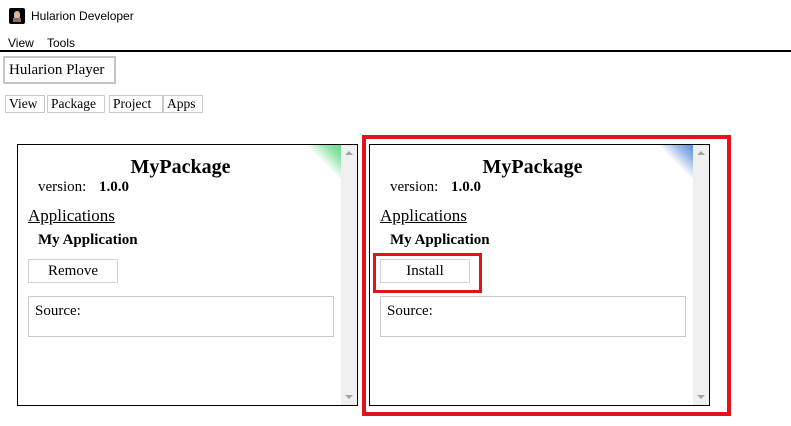 Image resolution: width=791 pixels, height=426 pixels. I want to click on tab-apps: Apps, so click(183, 104).